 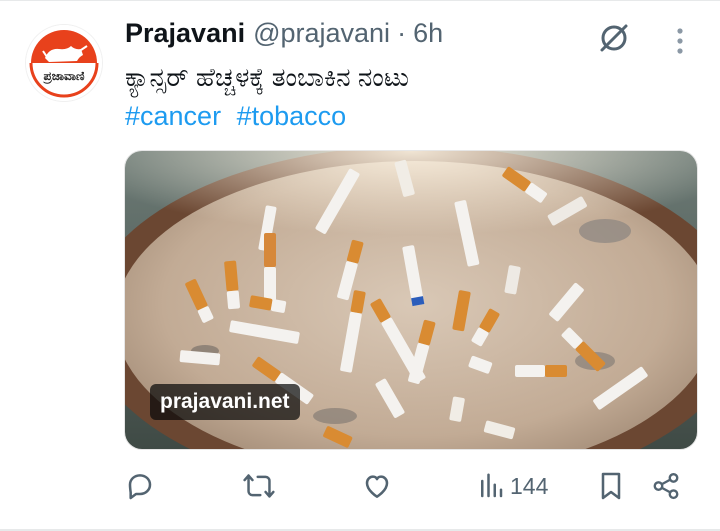 I want to click on grok-icon, so click(x=614, y=38).